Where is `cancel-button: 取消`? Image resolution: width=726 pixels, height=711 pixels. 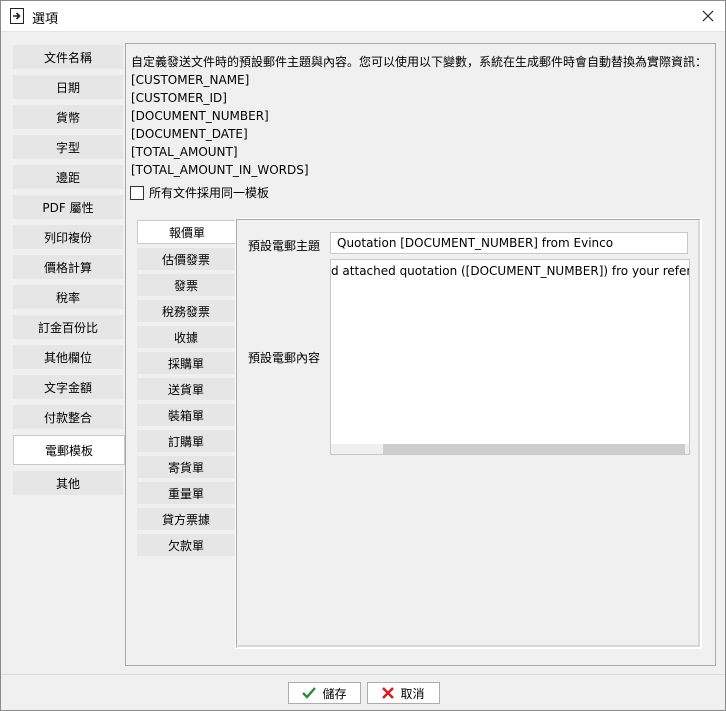
cancel-button: 取消 is located at coordinates (403, 693).